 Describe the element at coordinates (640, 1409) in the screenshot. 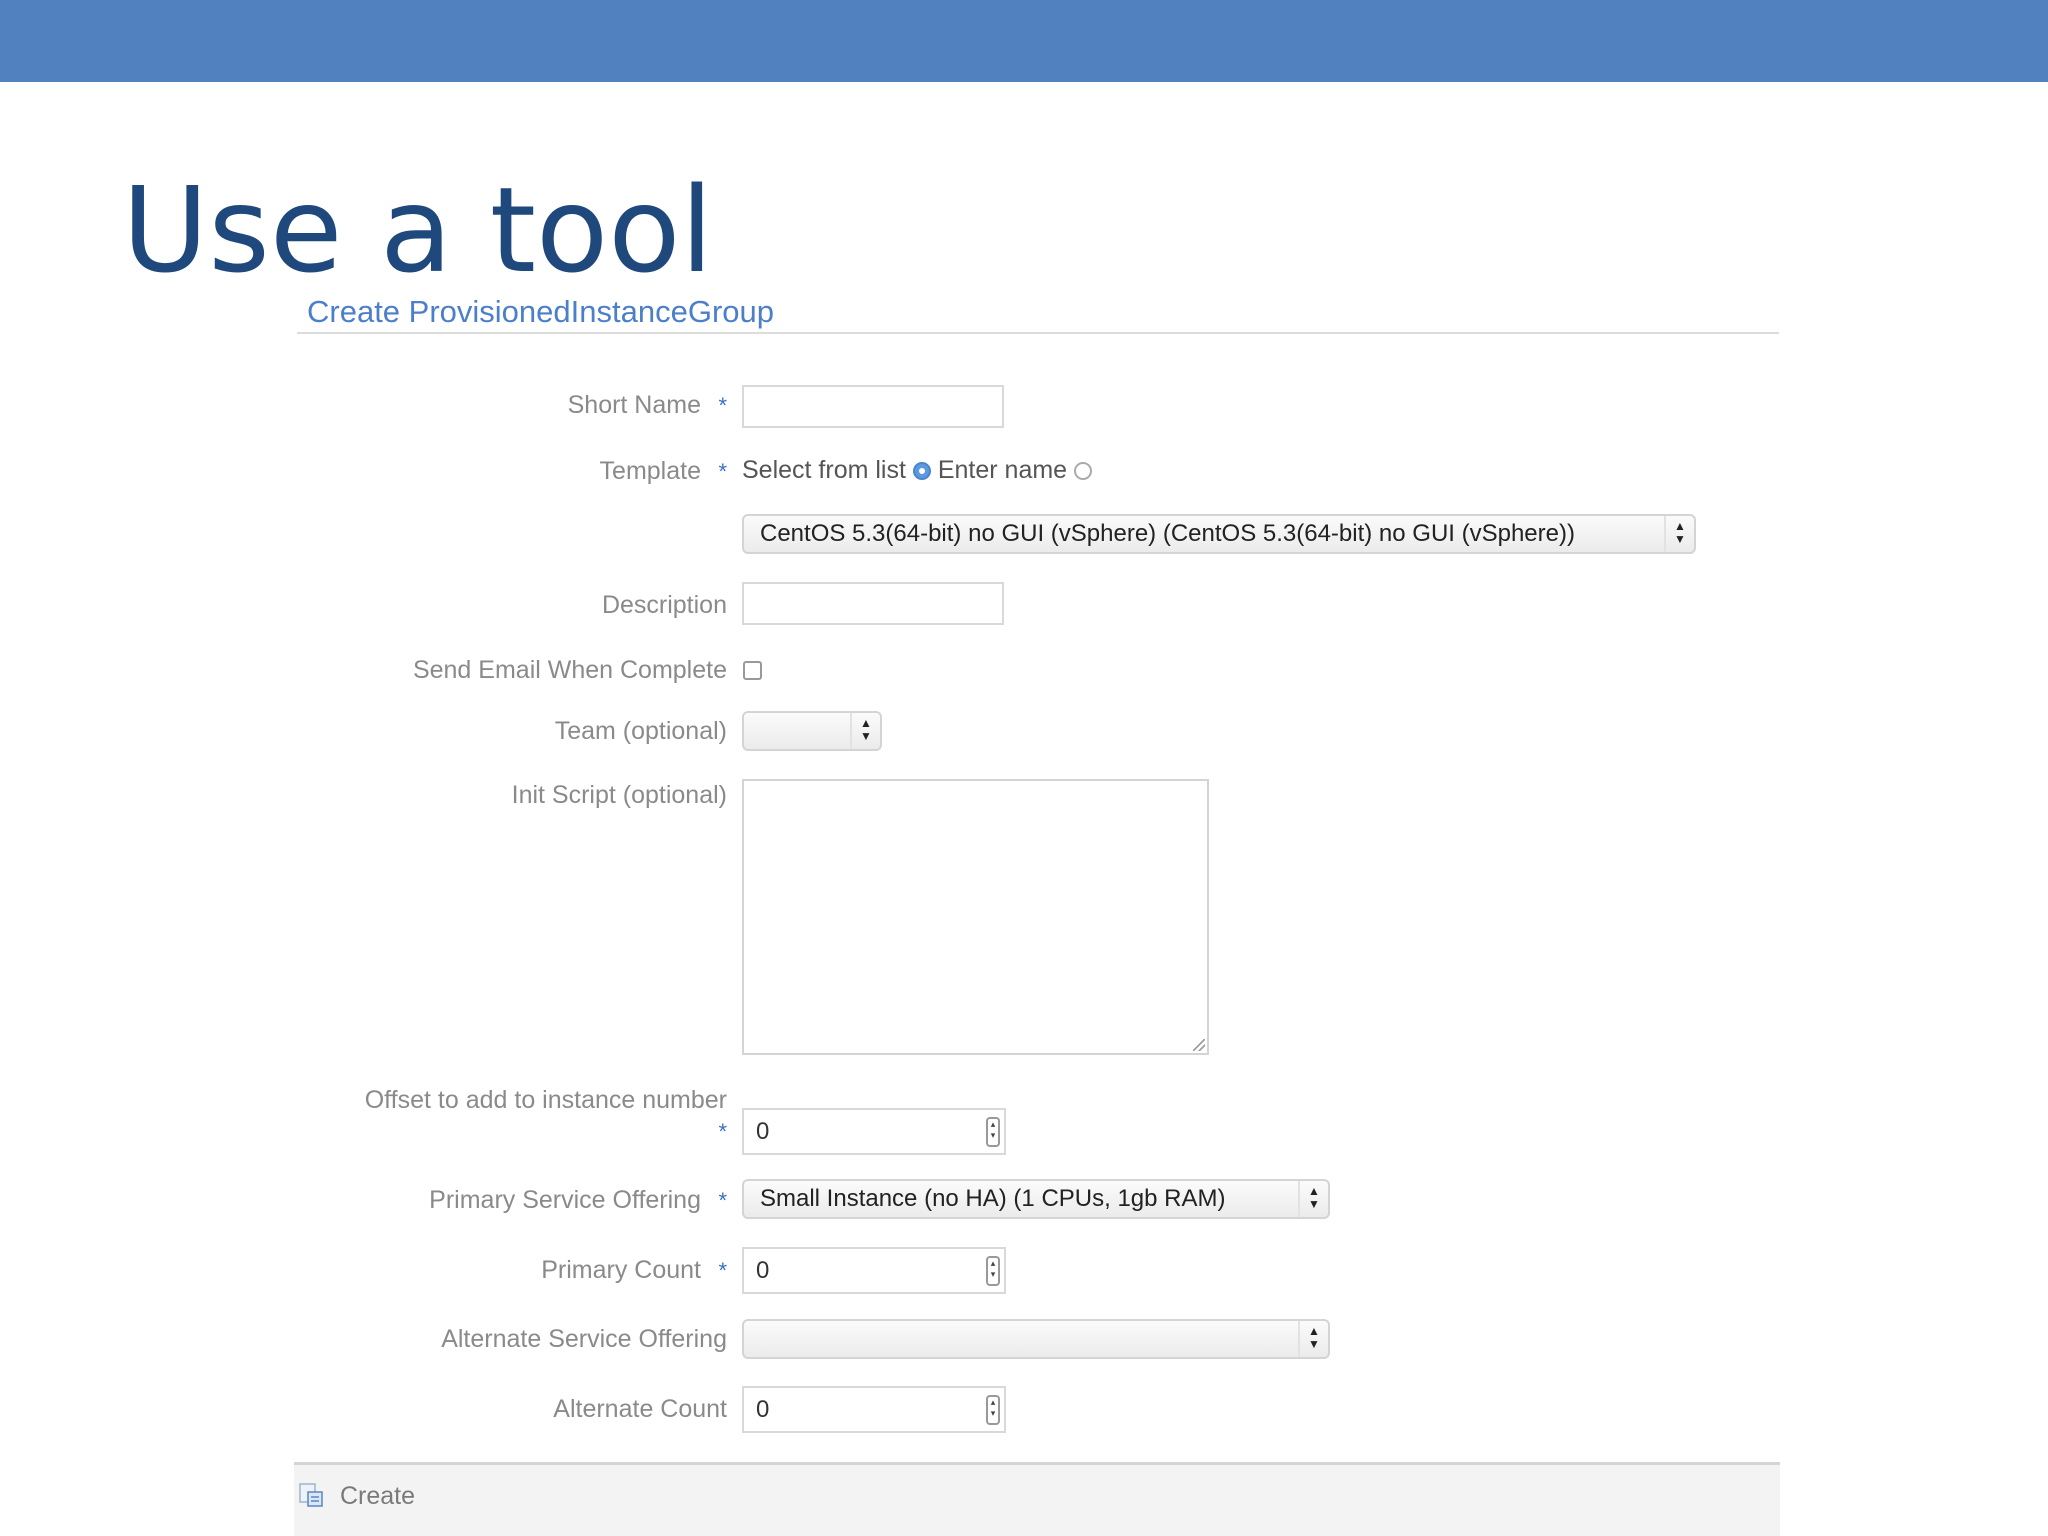

I see `alternate-count-label: Alternate Count` at that location.